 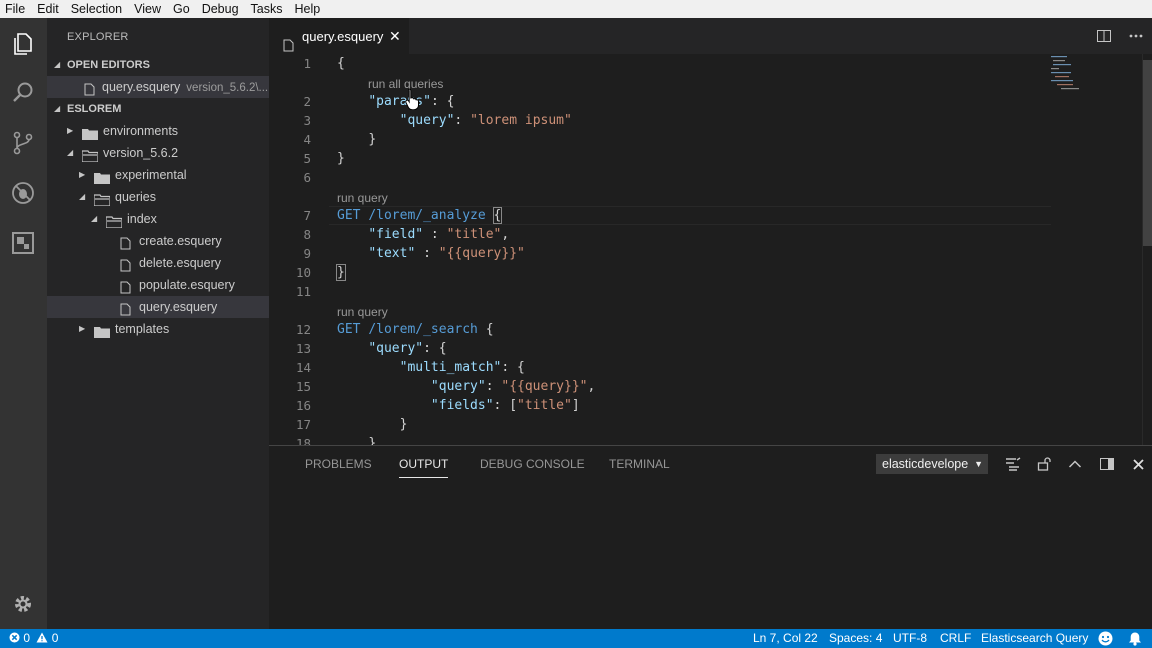 I want to click on maximize-panel-icon, so click(x=1075, y=464).